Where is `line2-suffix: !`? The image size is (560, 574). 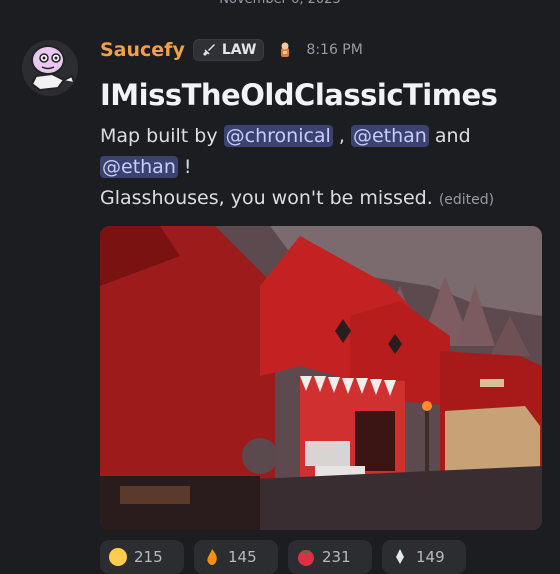 line2-suffix: ! is located at coordinates (184, 167).